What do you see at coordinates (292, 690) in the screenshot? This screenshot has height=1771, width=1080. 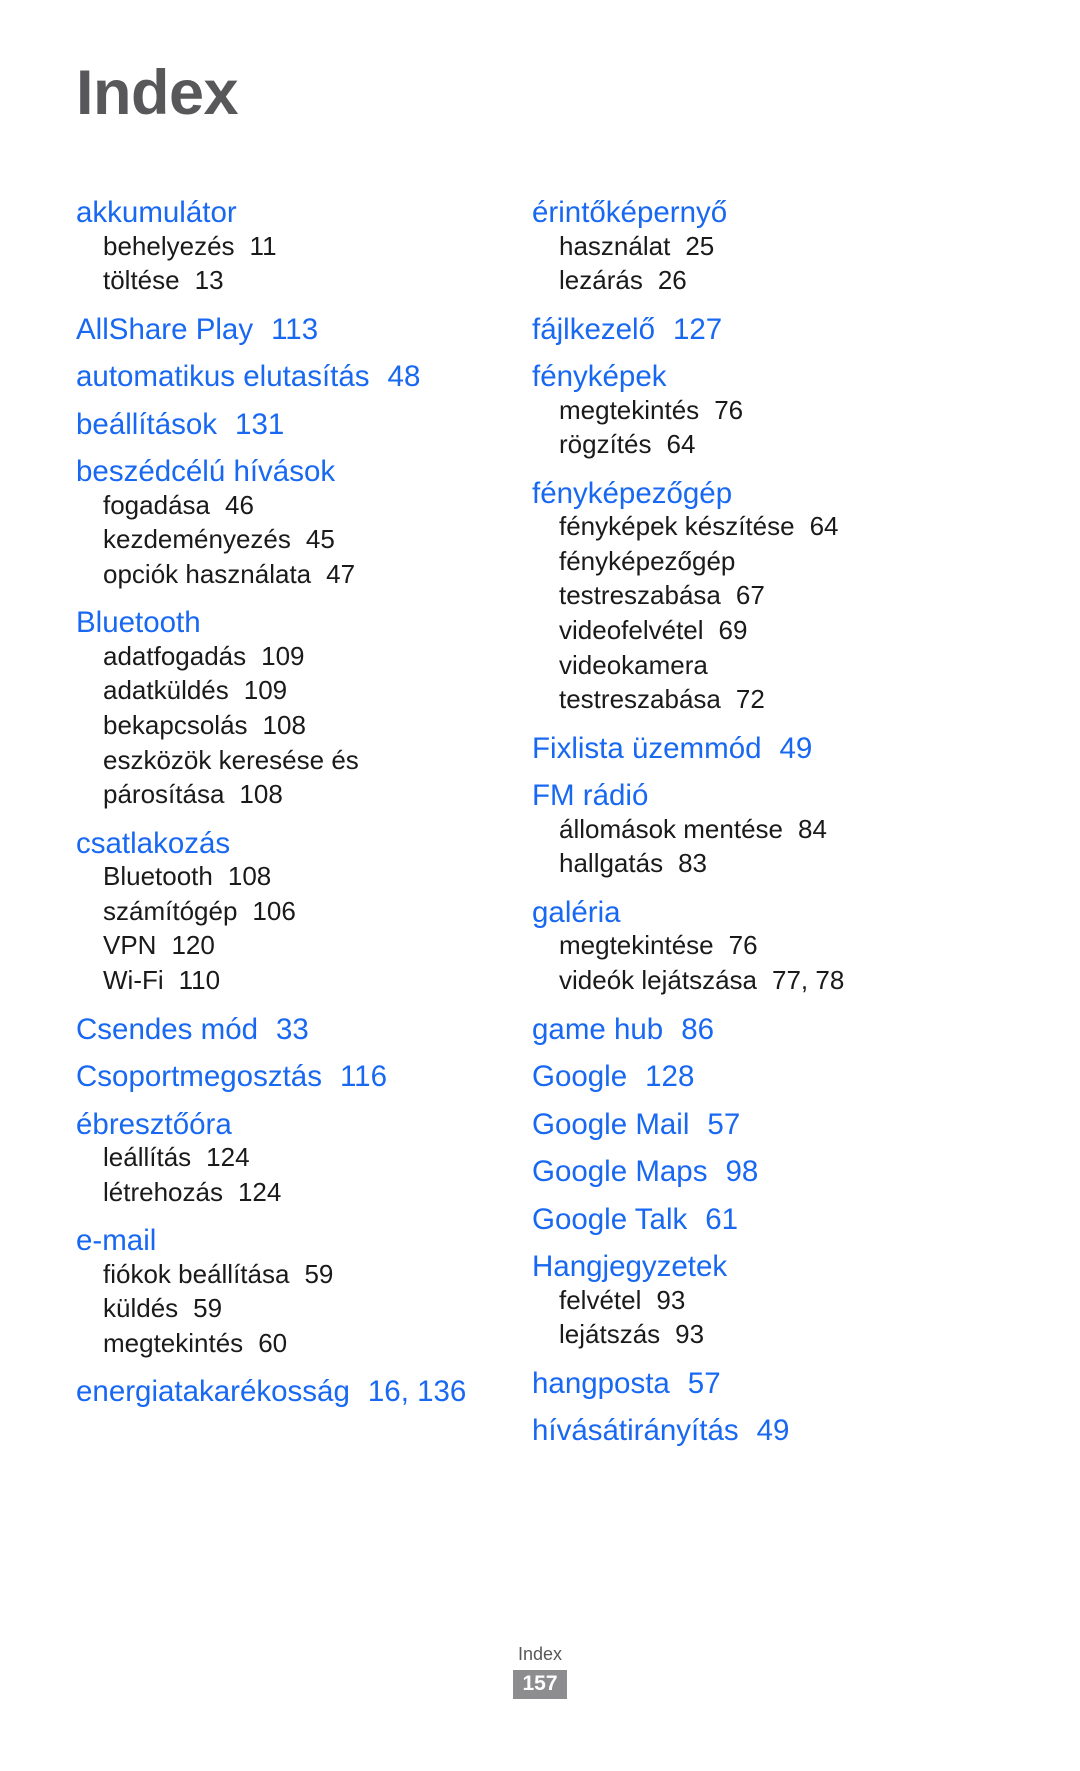 I see `index-sub-entry: adatküldés 109` at bounding box center [292, 690].